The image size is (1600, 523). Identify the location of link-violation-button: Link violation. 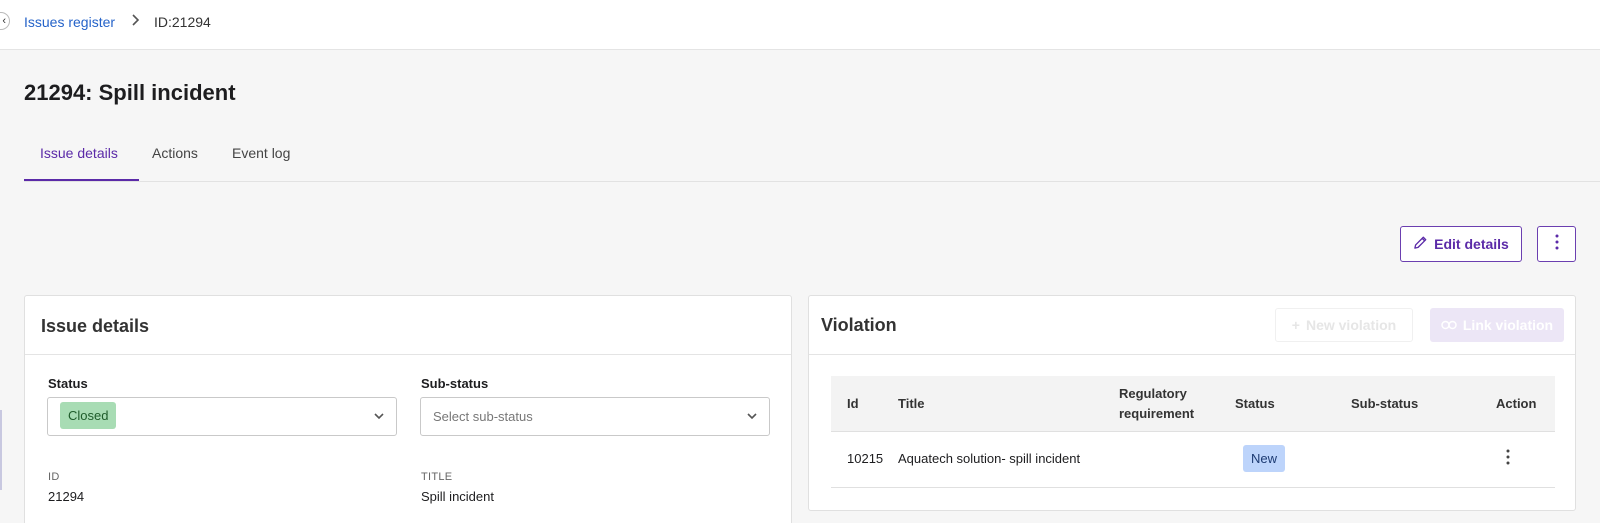
(1497, 325).